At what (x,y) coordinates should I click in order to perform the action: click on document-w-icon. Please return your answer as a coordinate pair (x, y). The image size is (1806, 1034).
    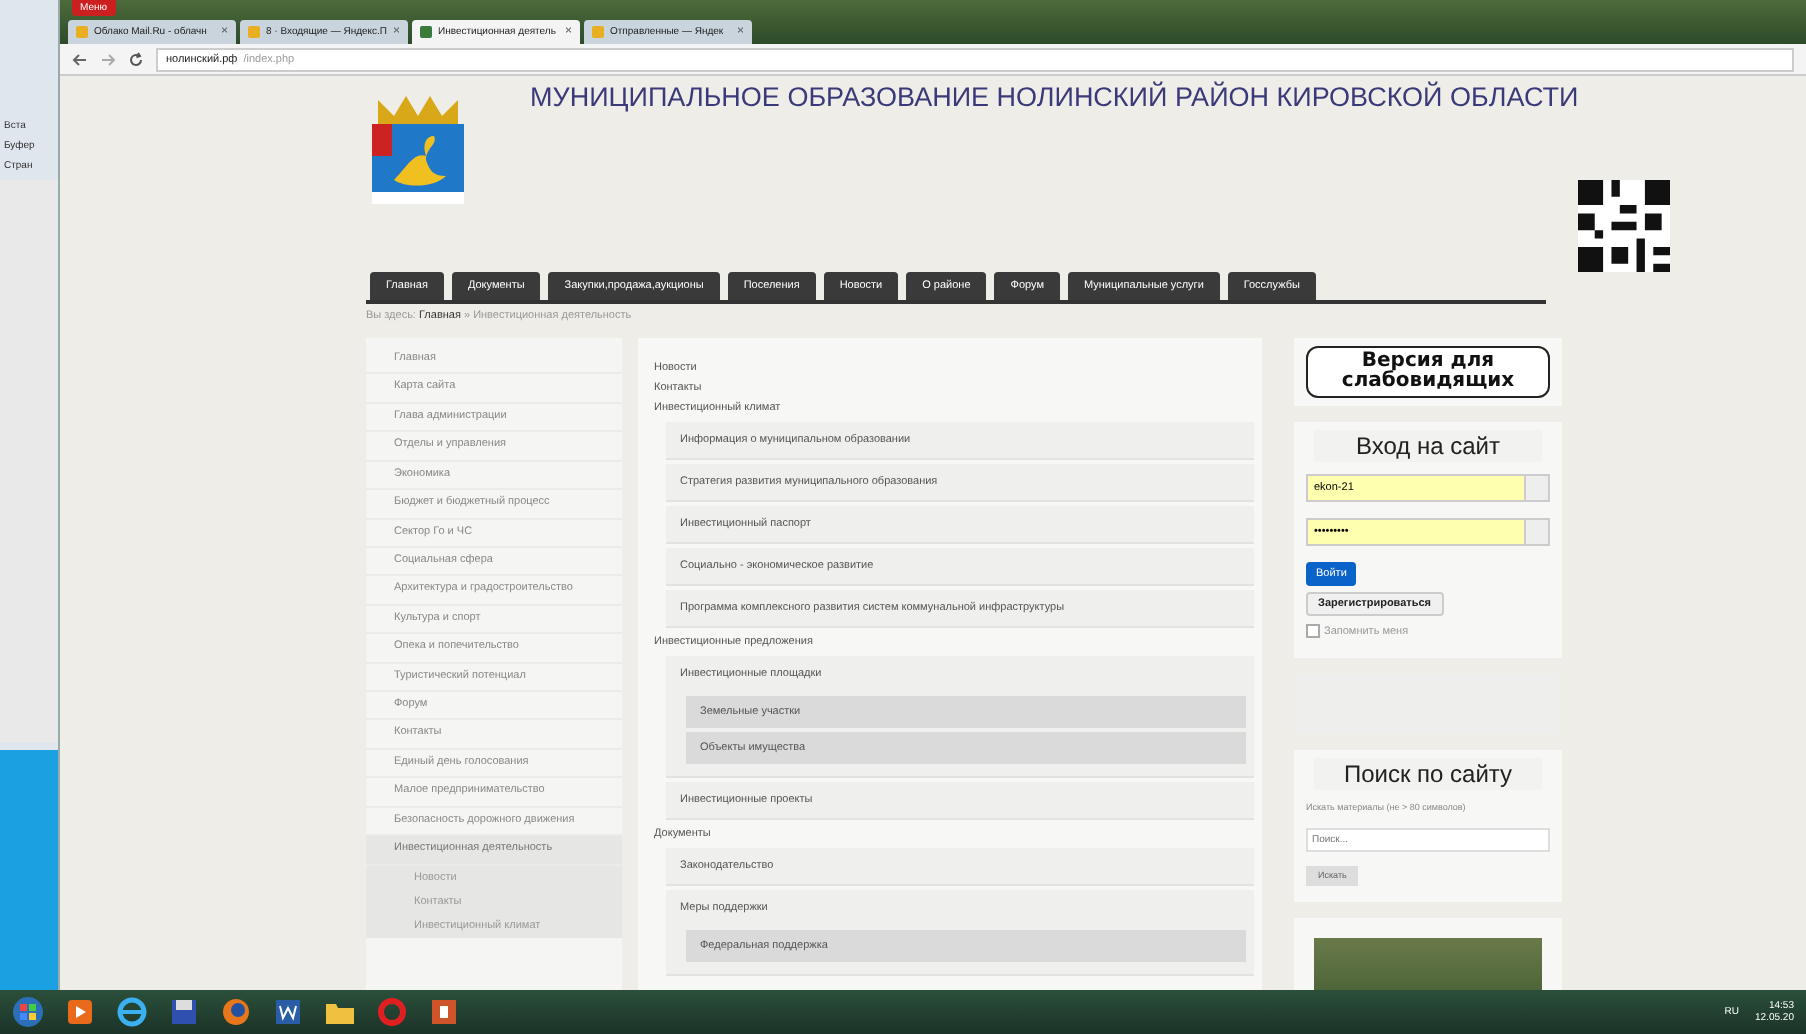
    Looking at the image, I should click on (288, 1012).